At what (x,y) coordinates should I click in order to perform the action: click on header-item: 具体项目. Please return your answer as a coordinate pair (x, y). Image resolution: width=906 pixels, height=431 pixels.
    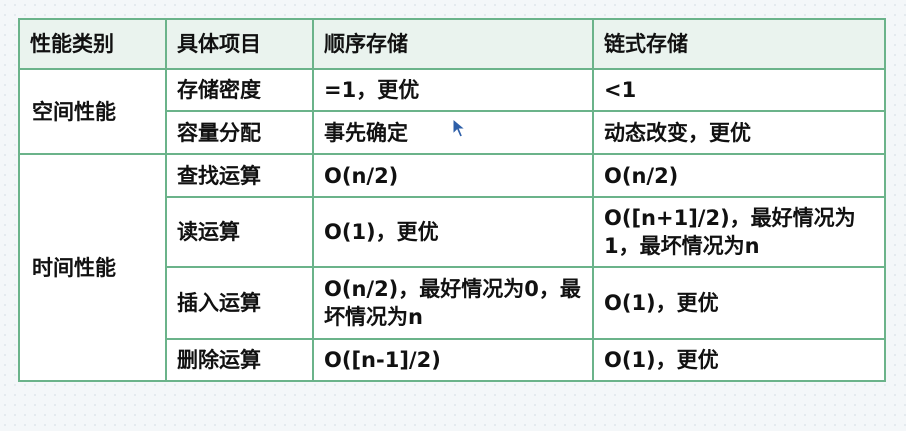
    Looking at the image, I should click on (239, 44).